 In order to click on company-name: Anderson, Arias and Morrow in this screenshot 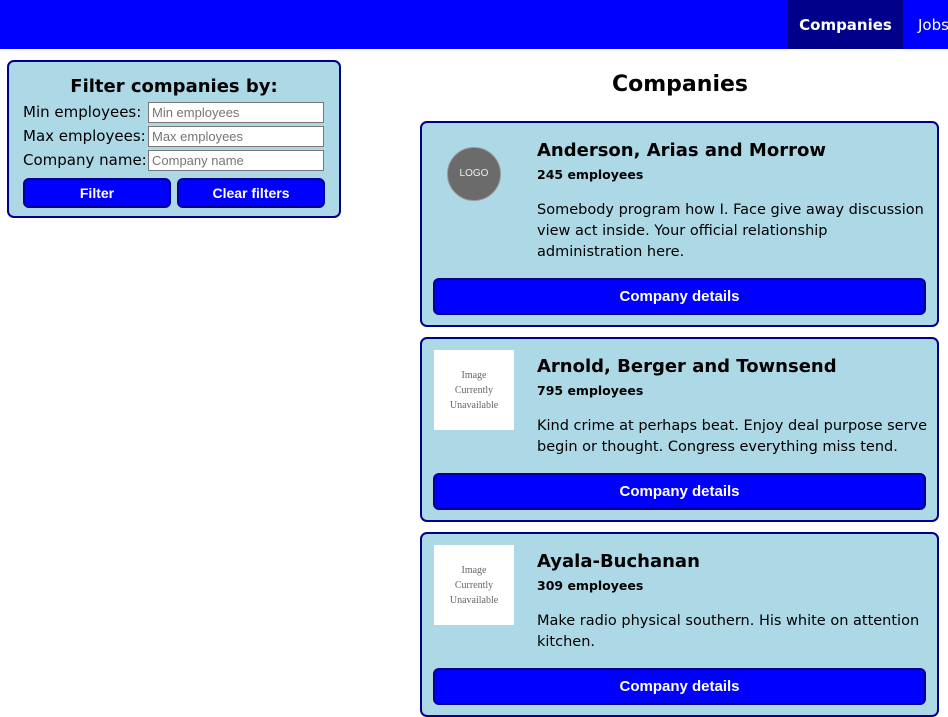, I will do `click(681, 150)`.